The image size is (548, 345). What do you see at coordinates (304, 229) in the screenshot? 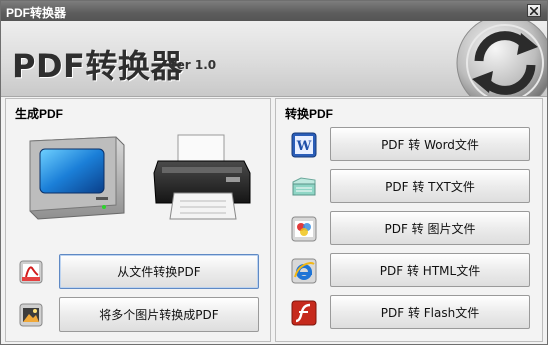
I see `picture-icon` at bounding box center [304, 229].